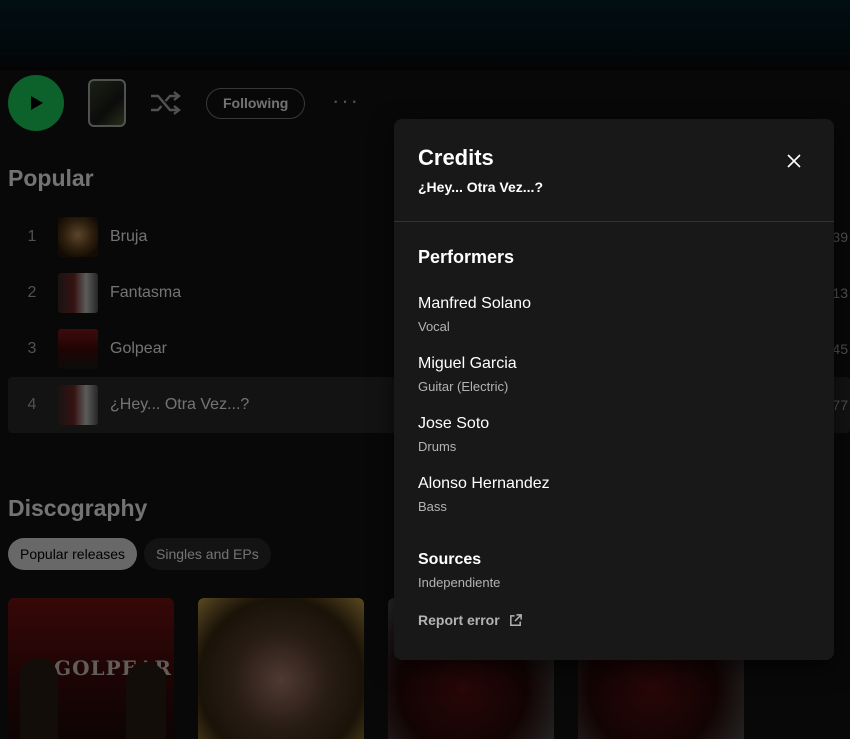 The image size is (850, 739). Describe the element at coordinates (32, 292) in the screenshot. I see `track-number: 2` at that location.